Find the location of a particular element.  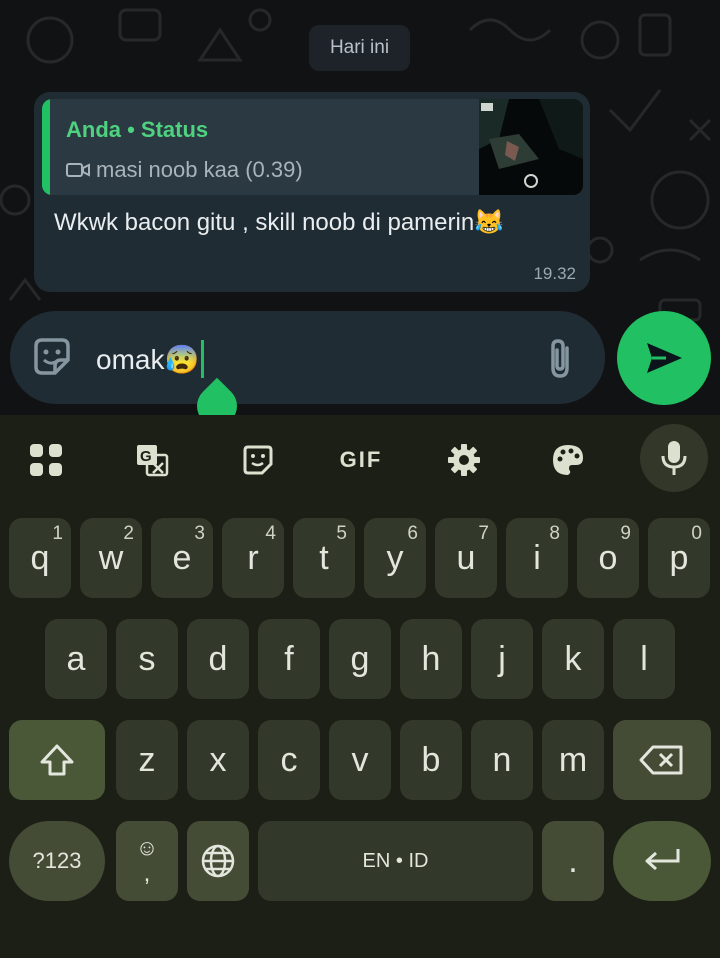

key-label: h is located at coordinates (431, 658).